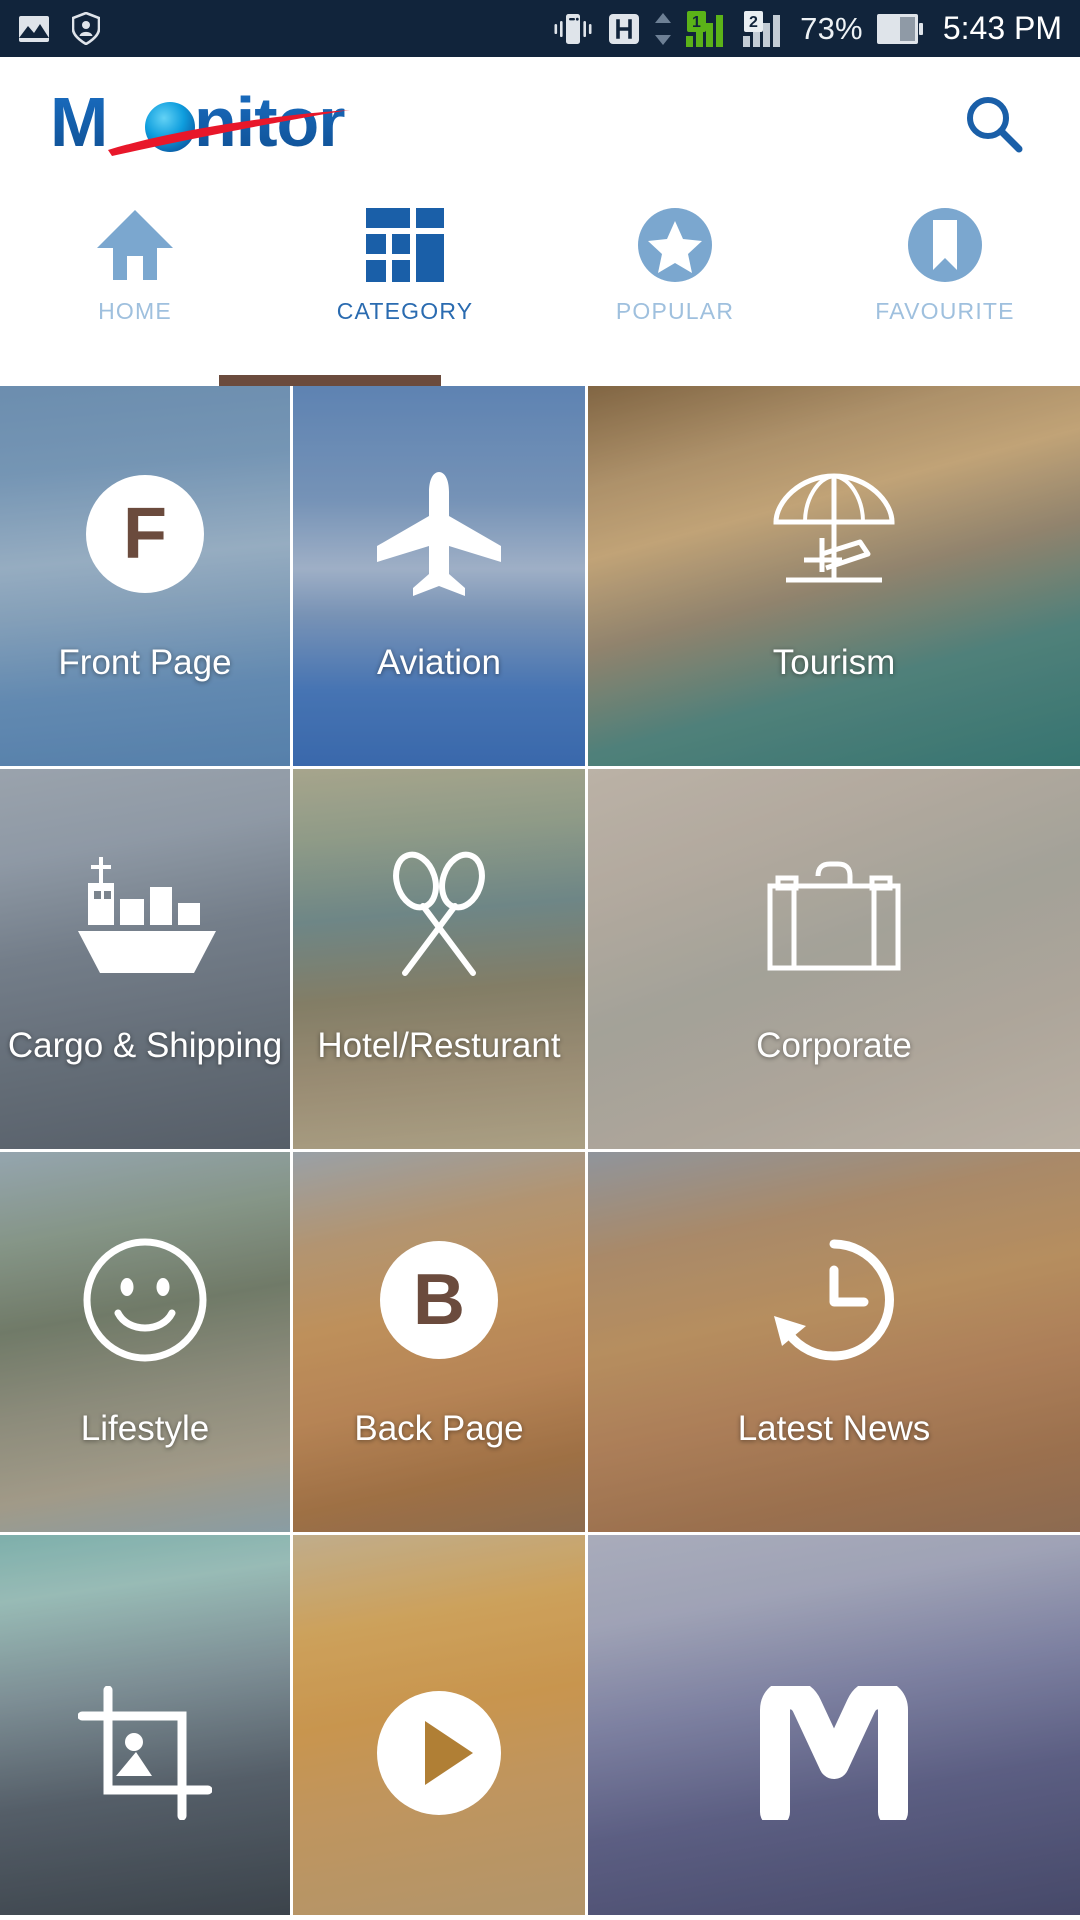  I want to click on smiley-face-icon, so click(145, 1300).